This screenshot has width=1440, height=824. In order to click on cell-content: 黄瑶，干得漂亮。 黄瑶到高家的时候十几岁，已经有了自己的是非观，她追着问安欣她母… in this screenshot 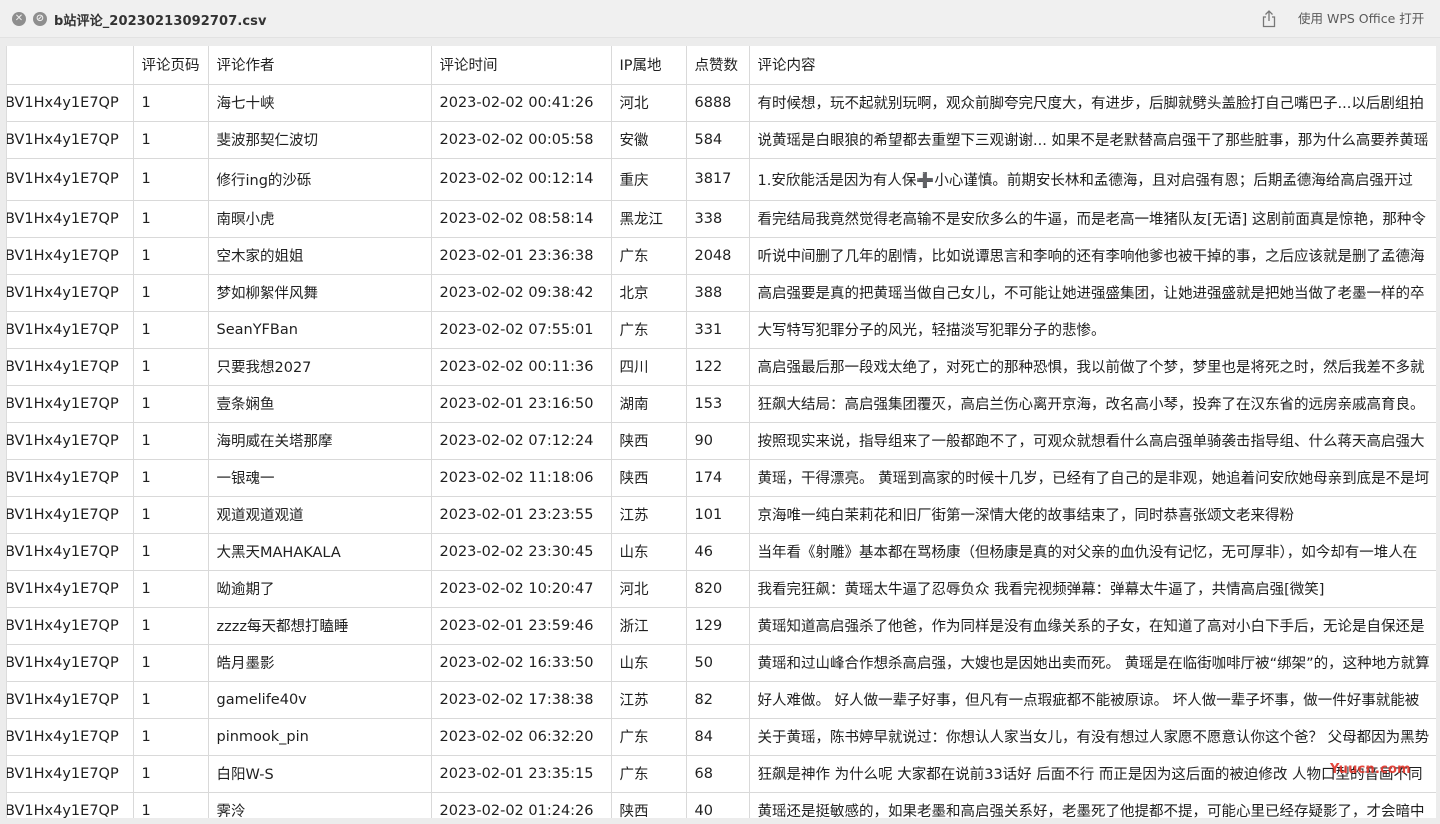, I will do `click(1092, 478)`.